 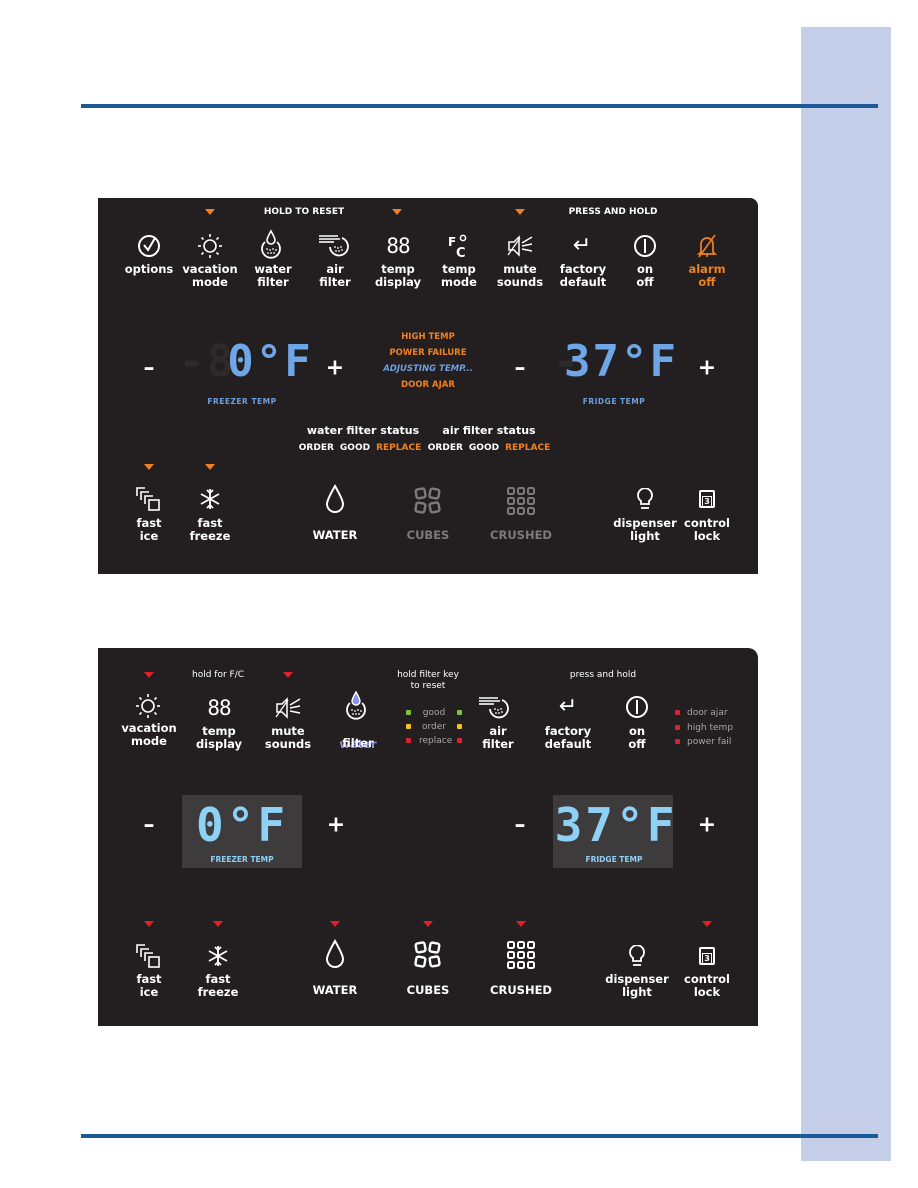 What do you see at coordinates (484, 448) in the screenshot?
I see `air-filter-good: GOOD` at bounding box center [484, 448].